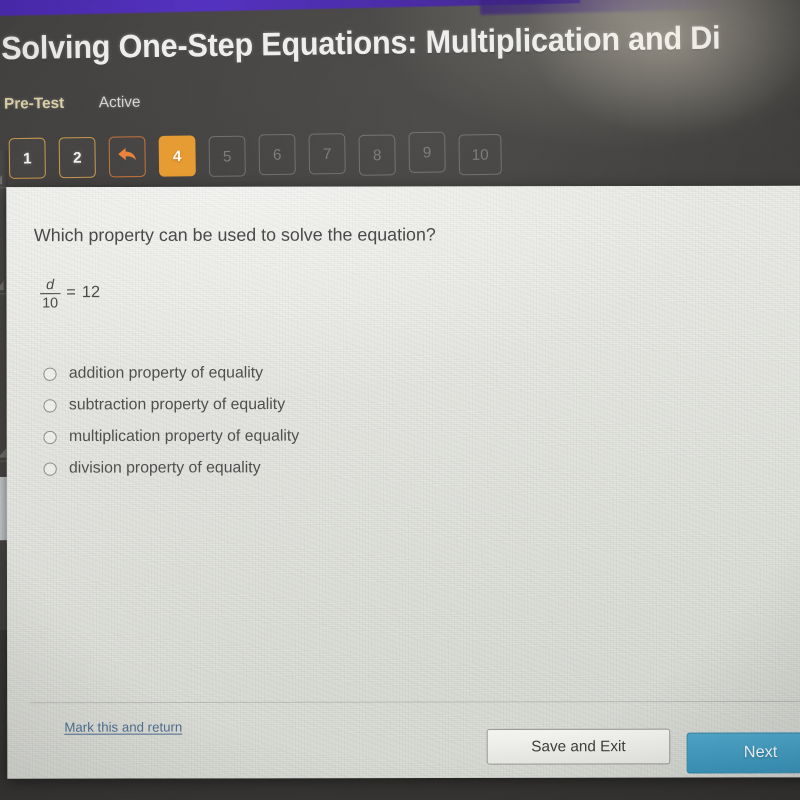 The height and width of the screenshot is (800, 800). Describe the element at coordinates (91, 293) in the screenshot. I see `equation-right-side: 12` at that location.